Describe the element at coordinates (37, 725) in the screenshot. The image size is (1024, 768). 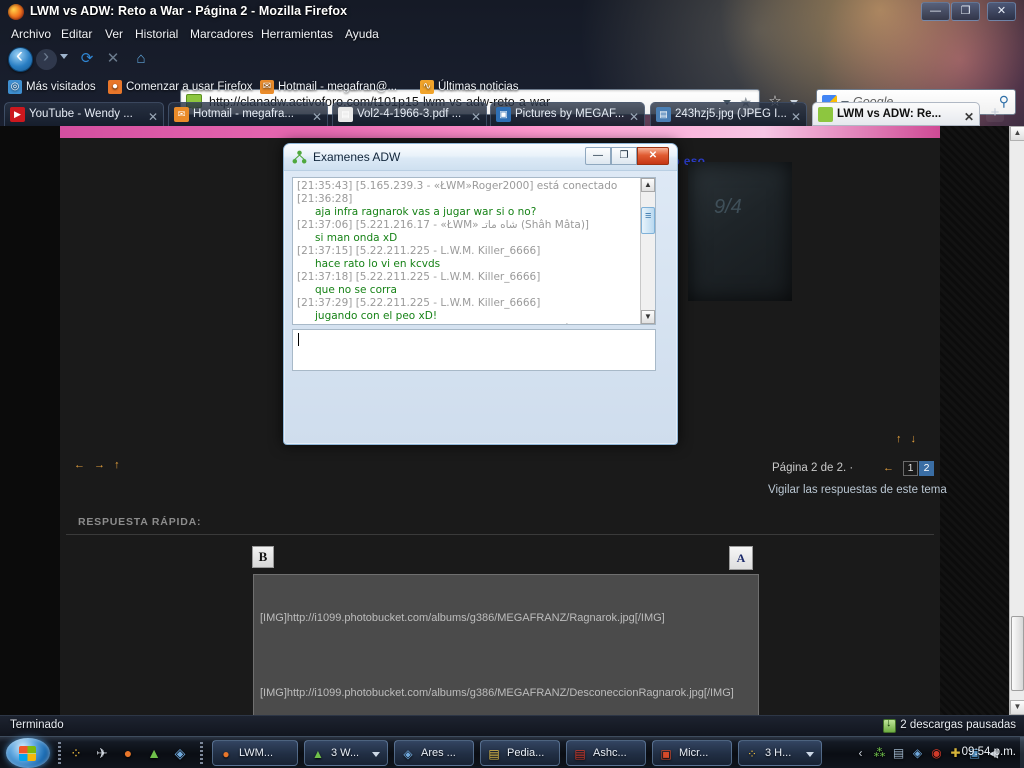
I see `status-text: Terminado` at that location.